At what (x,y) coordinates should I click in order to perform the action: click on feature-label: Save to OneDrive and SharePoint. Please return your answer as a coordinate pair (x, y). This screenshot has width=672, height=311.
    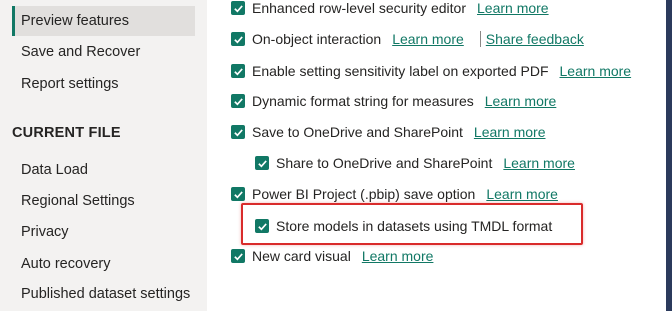
    Looking at the image, I should click on (357, 132).